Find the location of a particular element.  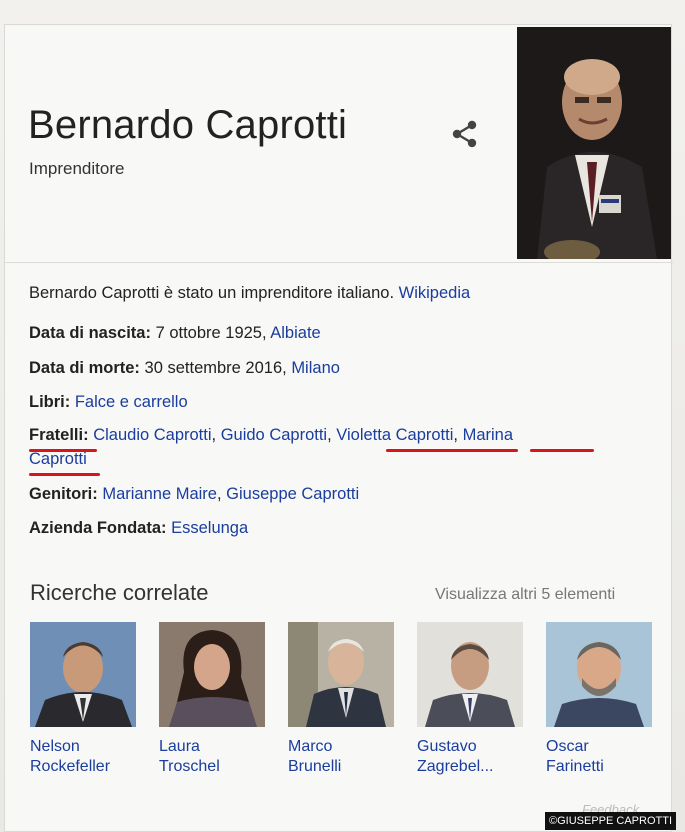

fact-birth: Data di nascita: 7 ottobre 1925, Albiate is located at coordinates (175, 333).